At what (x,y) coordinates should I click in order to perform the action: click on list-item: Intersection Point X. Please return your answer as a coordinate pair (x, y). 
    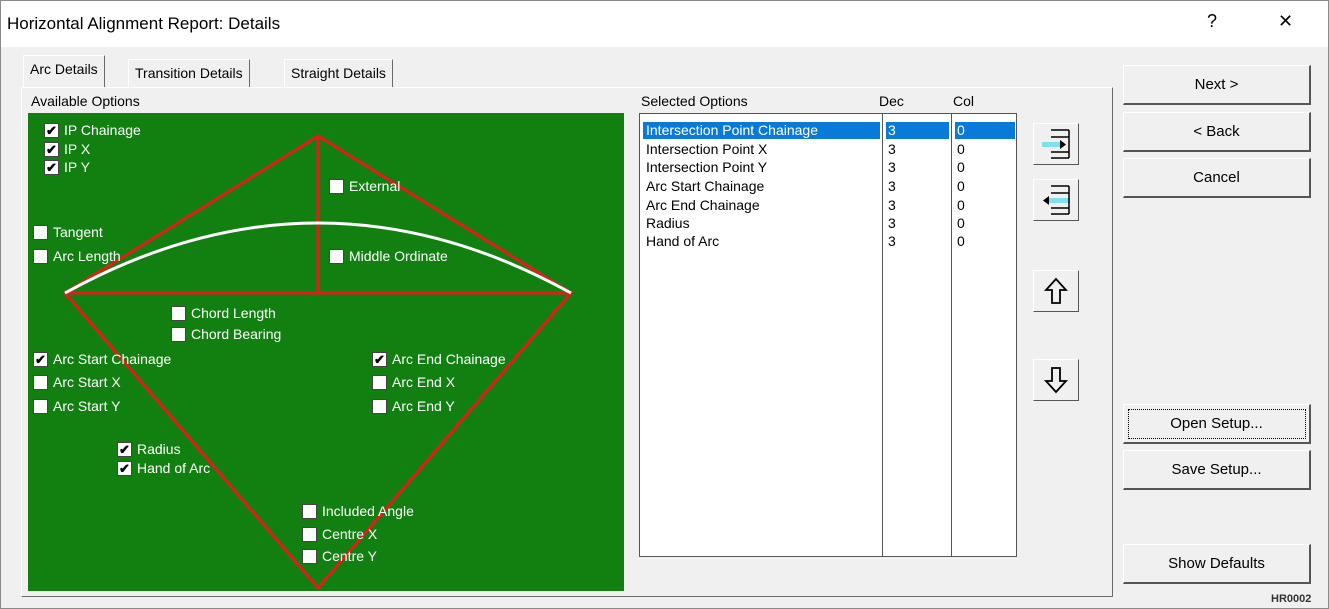
    Looking at the image, I should click on (706, 149).